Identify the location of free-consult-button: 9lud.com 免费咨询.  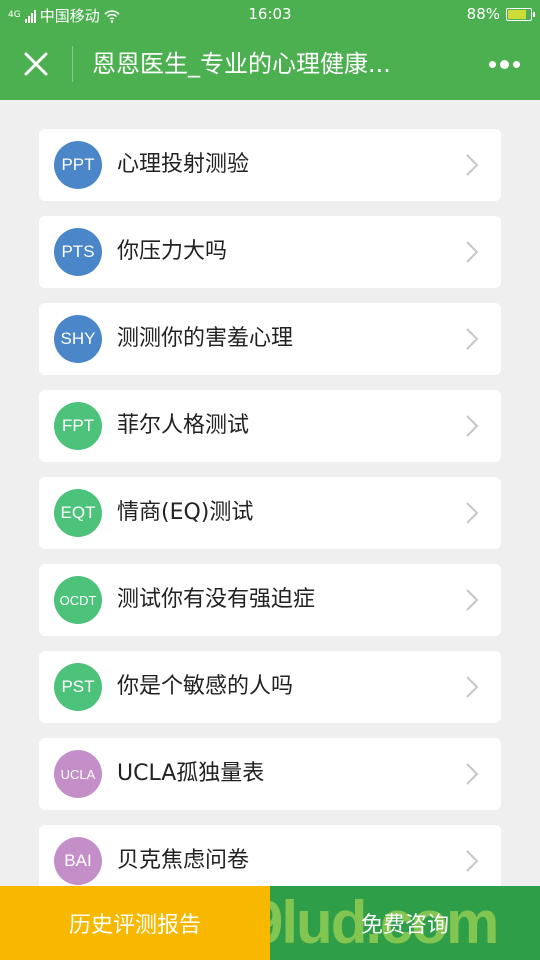
(405, 923).